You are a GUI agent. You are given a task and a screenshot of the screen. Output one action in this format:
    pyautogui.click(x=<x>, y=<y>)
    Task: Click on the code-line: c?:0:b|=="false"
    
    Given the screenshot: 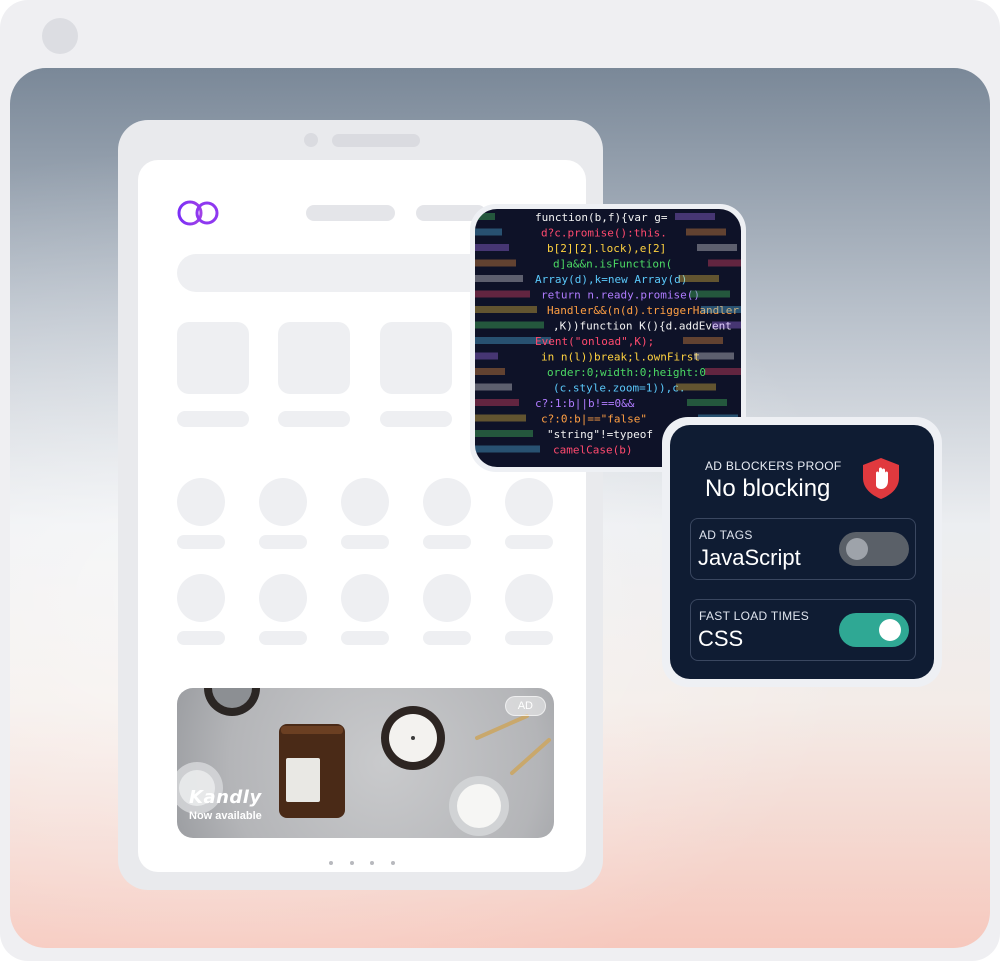 What is the action you would take?
    pyautogui.click(x=594, y=419)
    